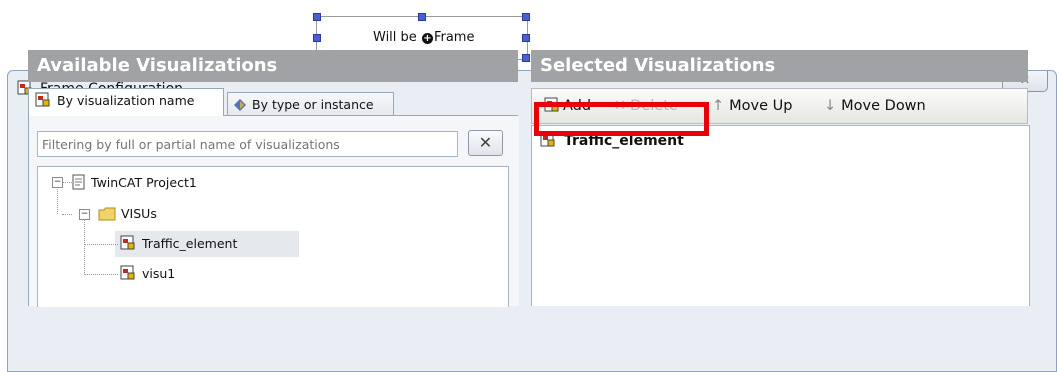 This screenshot has width=1057, height=372. What do you see at coordinates (144, 182) in the screenshot?
I see `tree-item-label: TwinCAT Project1` at bounding box center [144, 182].